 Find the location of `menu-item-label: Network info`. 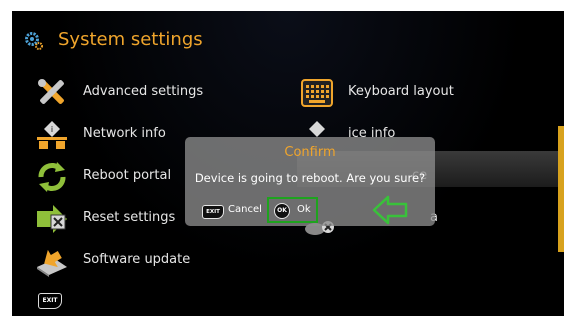

menu-item-label: Network info is located at coordinates (124, 133).